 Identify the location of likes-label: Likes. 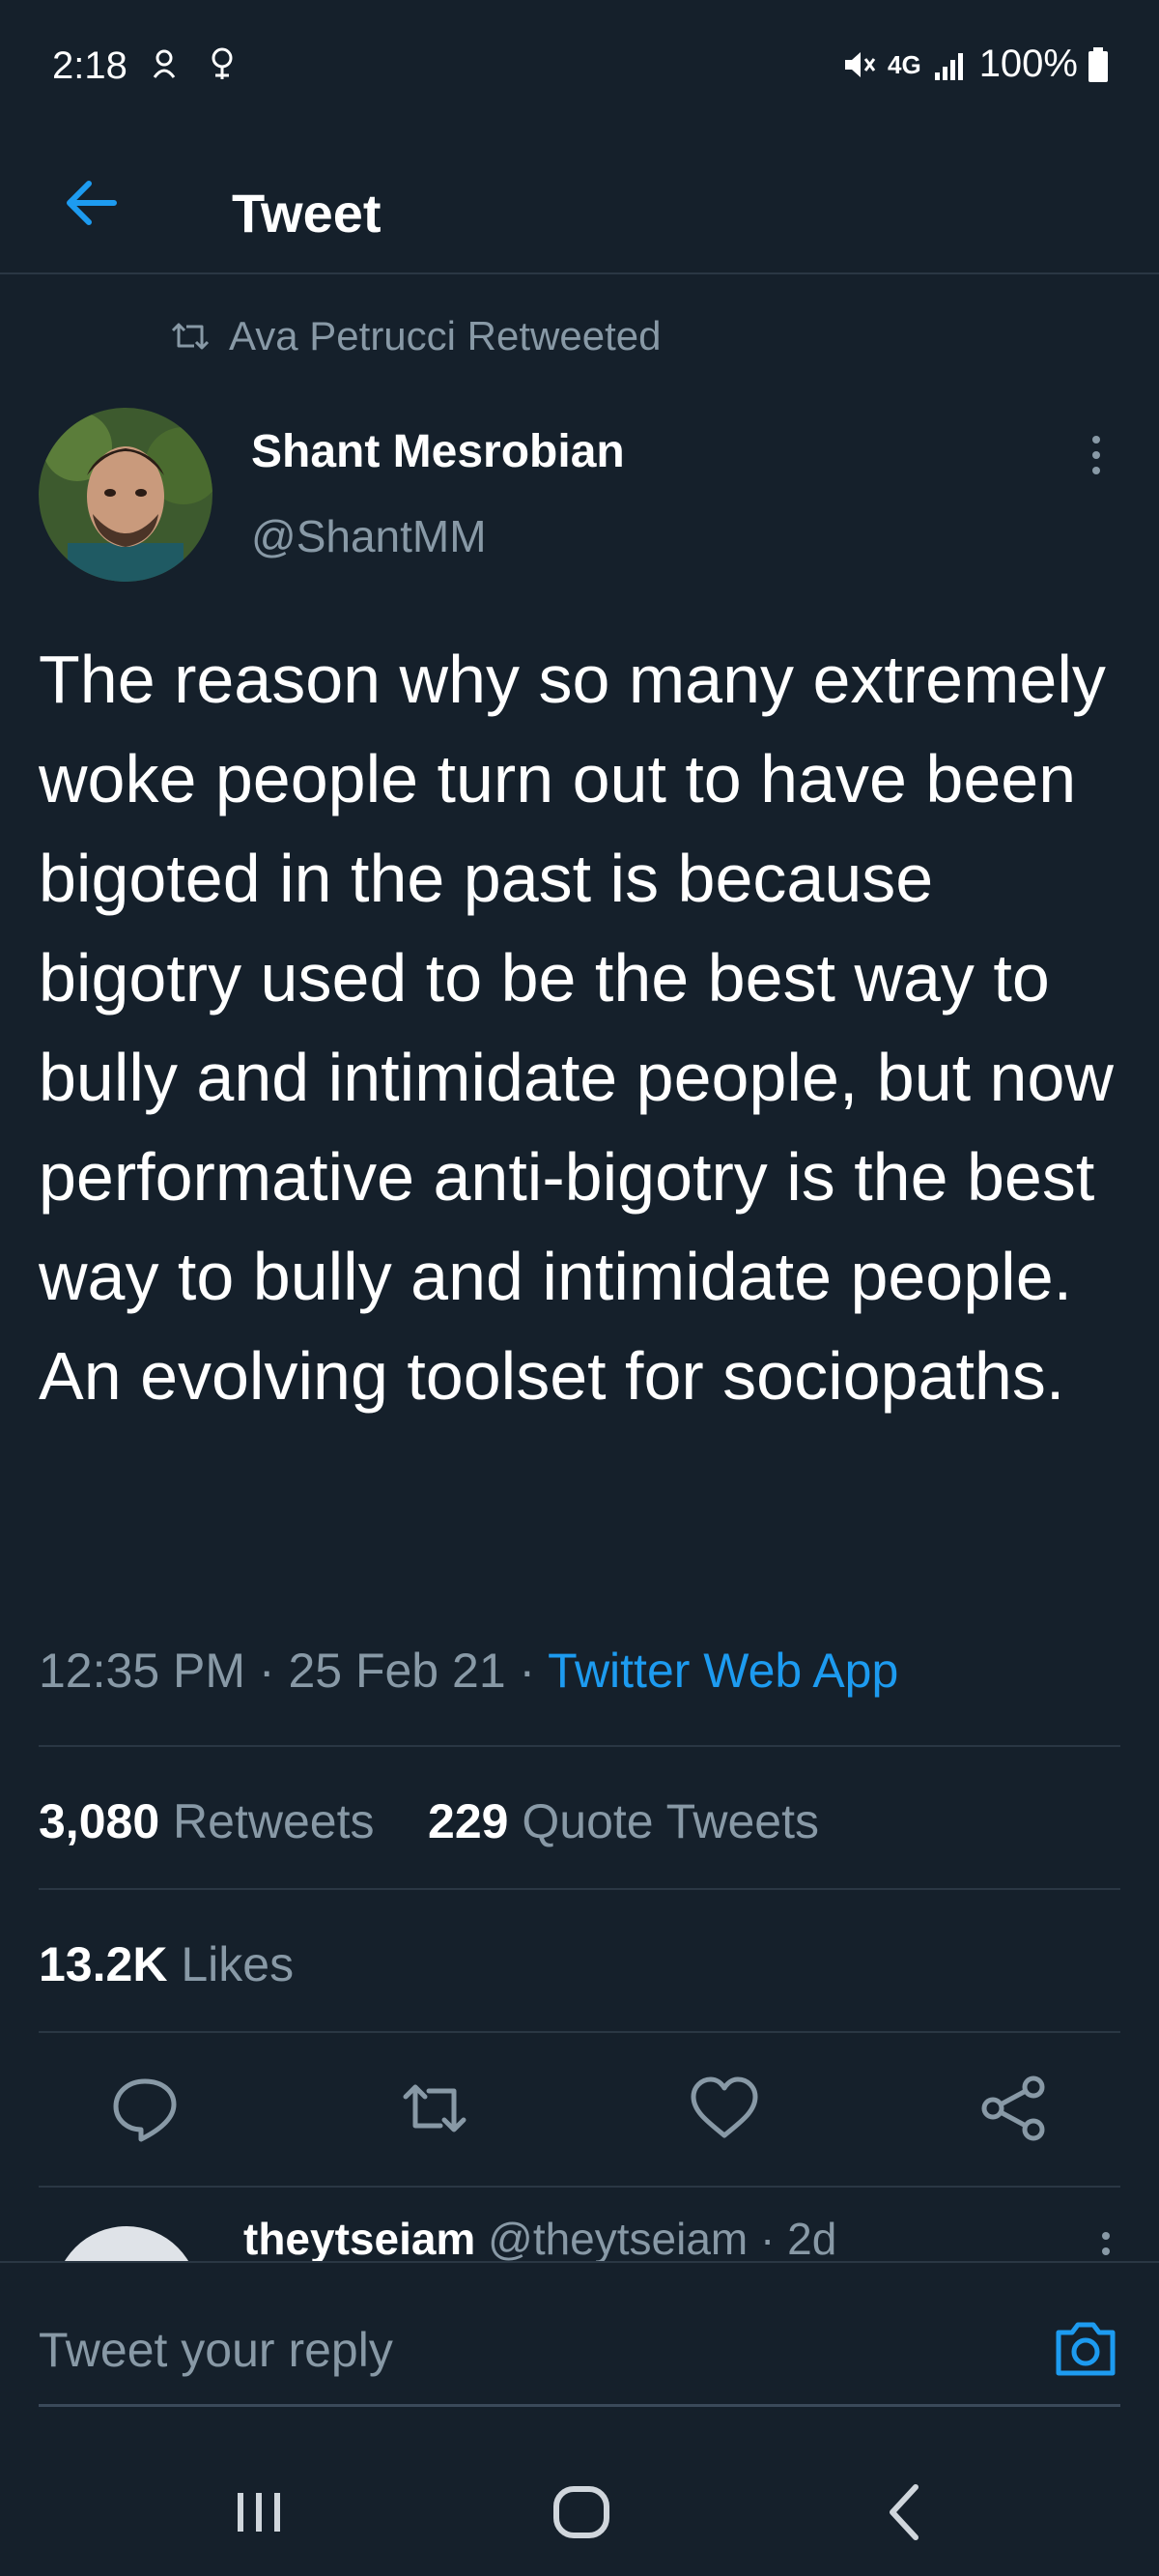
(238, 1964).